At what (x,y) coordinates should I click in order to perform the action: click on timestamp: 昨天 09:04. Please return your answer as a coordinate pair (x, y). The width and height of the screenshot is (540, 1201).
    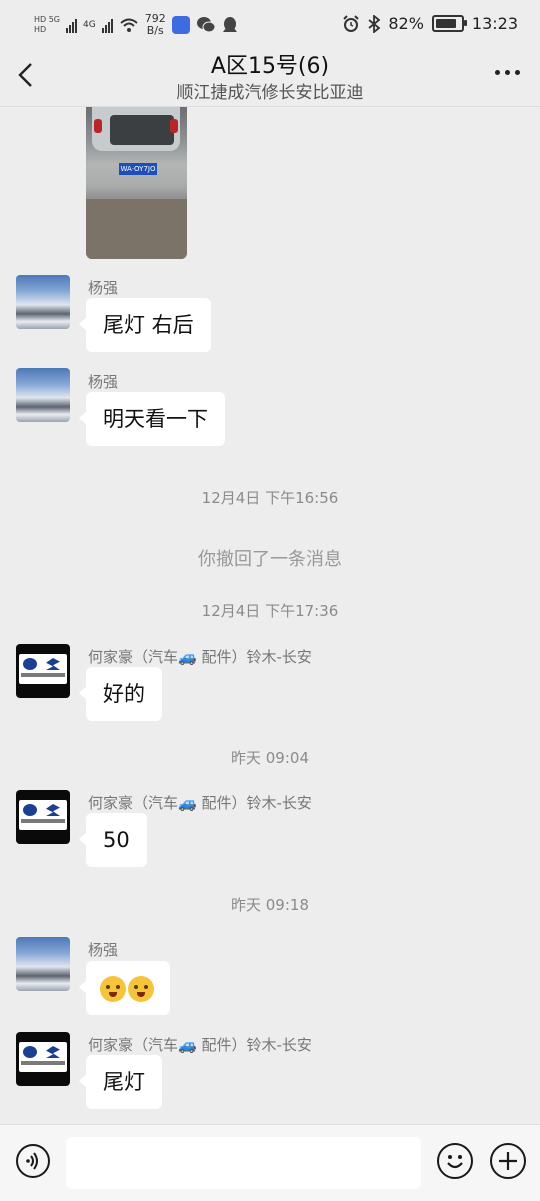
    Looking at the image, I should click on (270, 758).